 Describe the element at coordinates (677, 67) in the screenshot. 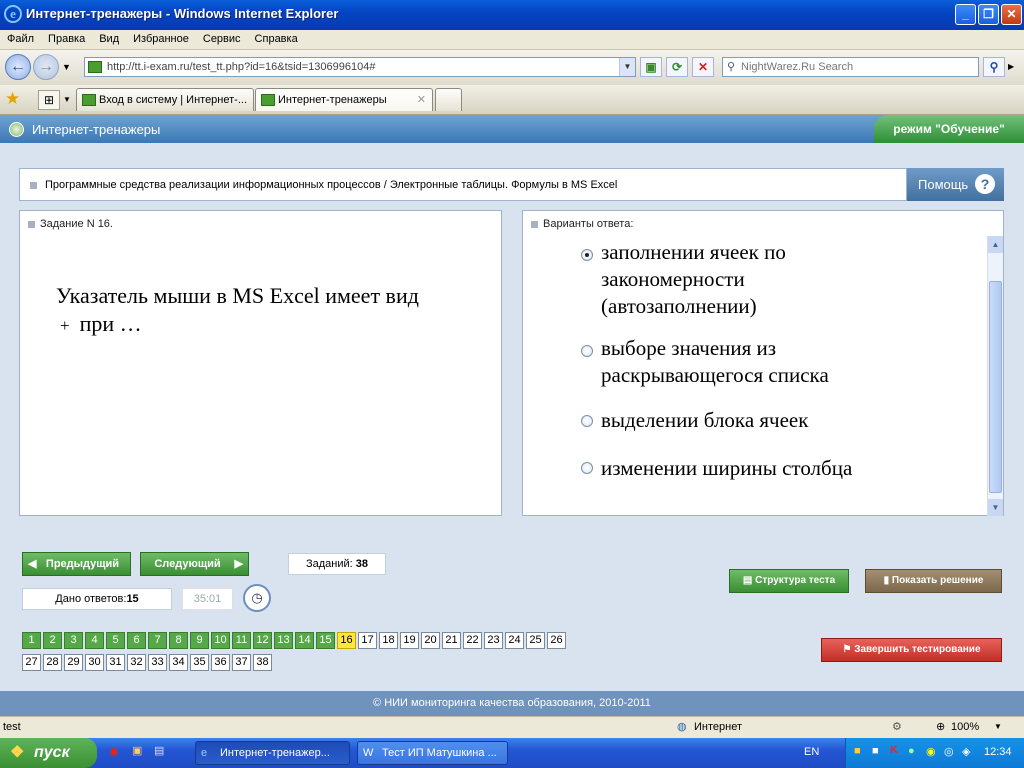

I see `refresh-icon: ⟳` at that location.